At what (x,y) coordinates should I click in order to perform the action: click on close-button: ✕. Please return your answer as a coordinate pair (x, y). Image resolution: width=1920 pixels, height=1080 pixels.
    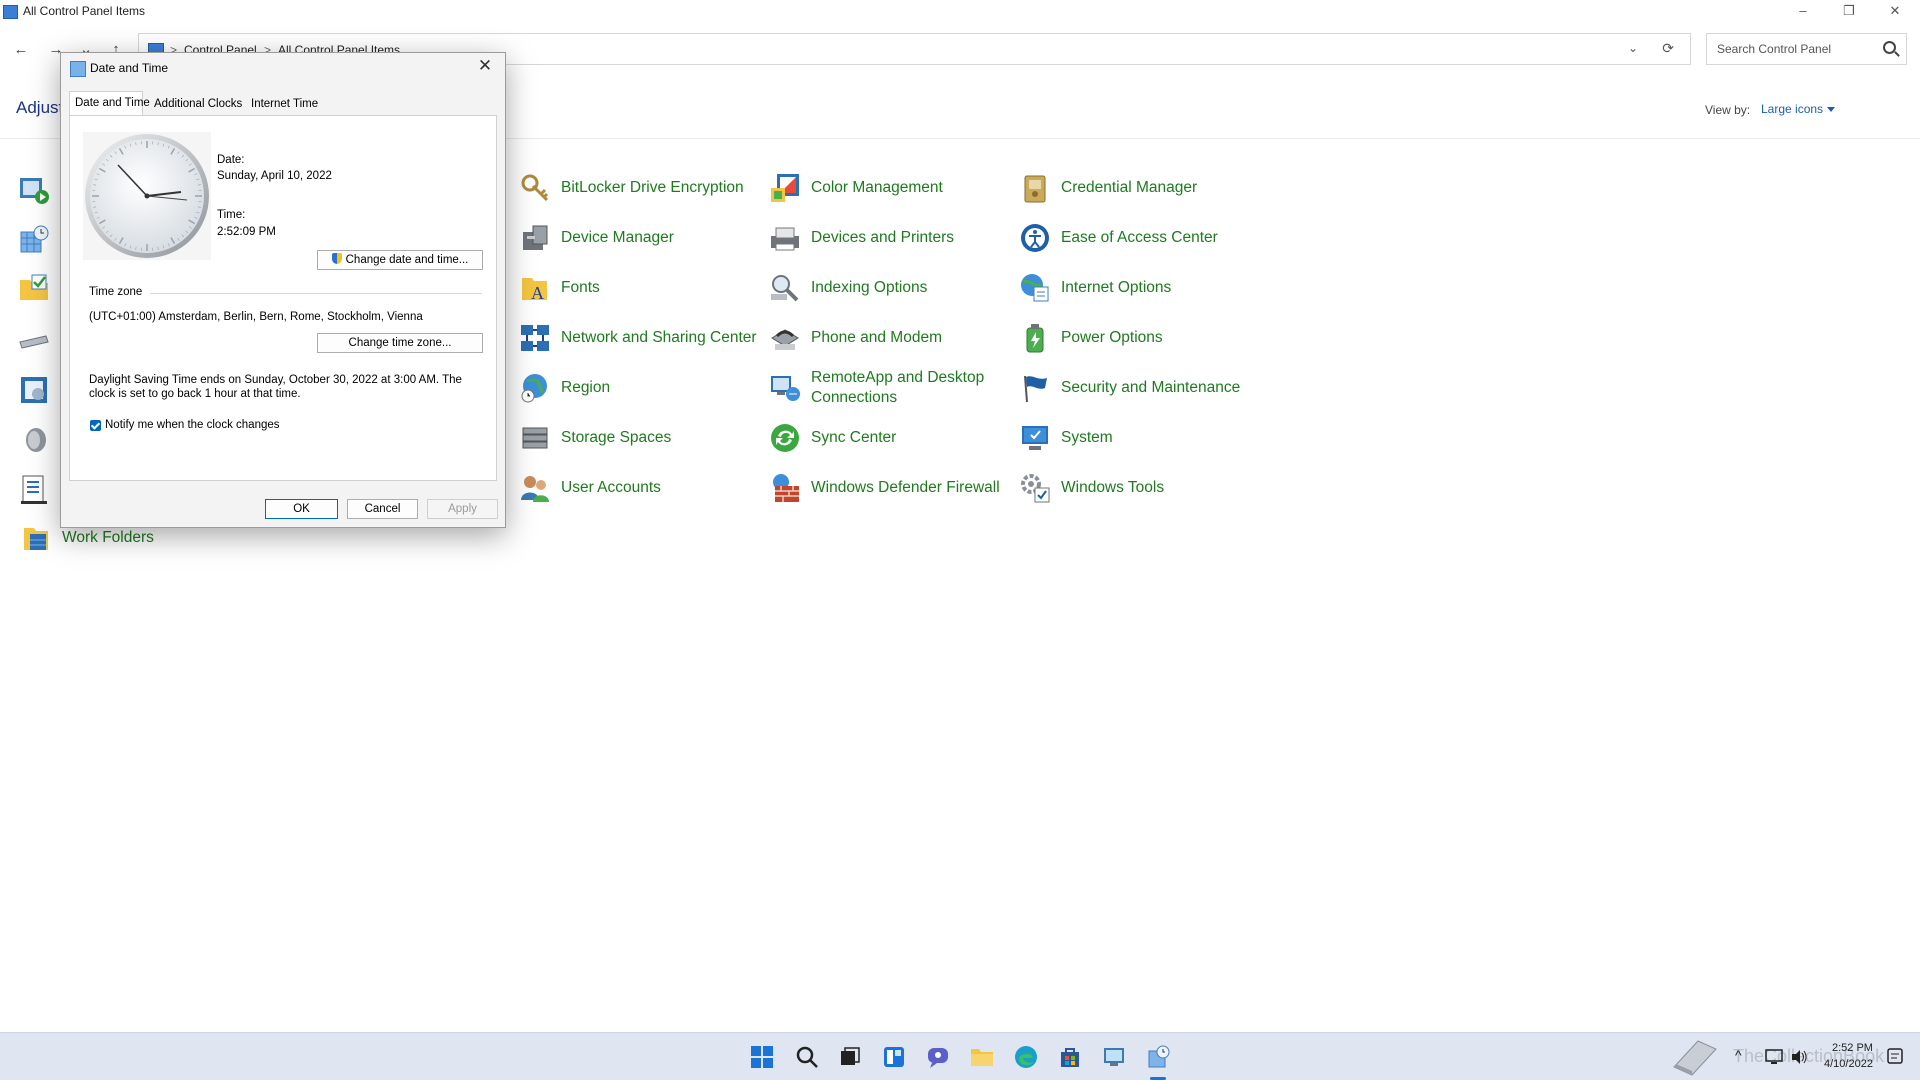
    Looking at the image, I should click on (1895, 11).